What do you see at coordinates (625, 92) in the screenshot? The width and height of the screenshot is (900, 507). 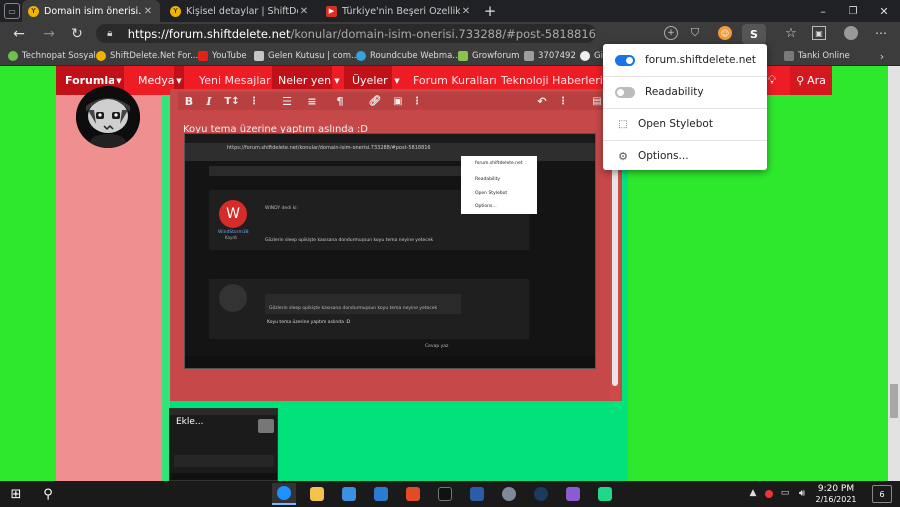 I see `readability-toggle` at bounding box center [625, 92].